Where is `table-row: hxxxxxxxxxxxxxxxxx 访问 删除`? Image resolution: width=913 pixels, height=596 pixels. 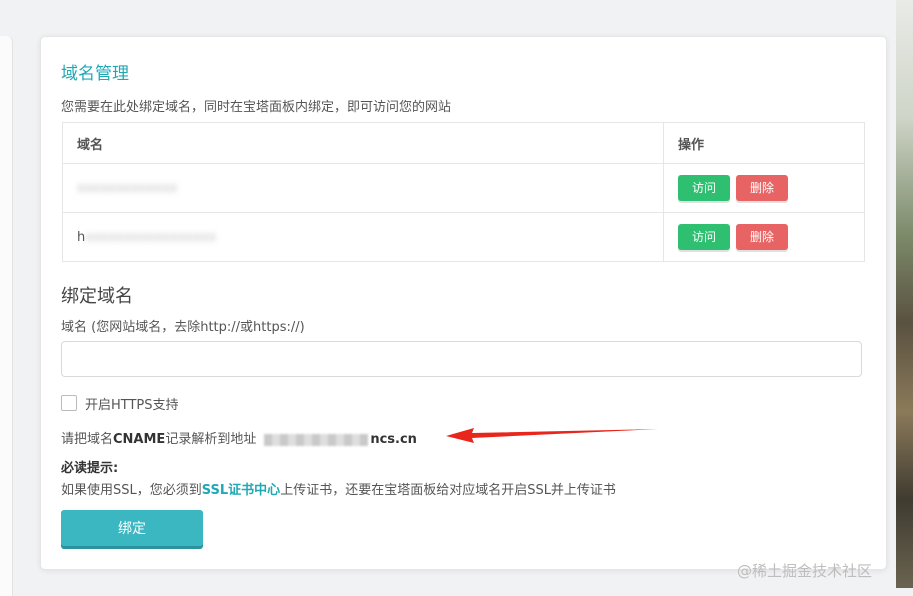
table-row: hxxxxxxxxxxxxxxxxx 访问 删除 is located at coordinates (463, 237).